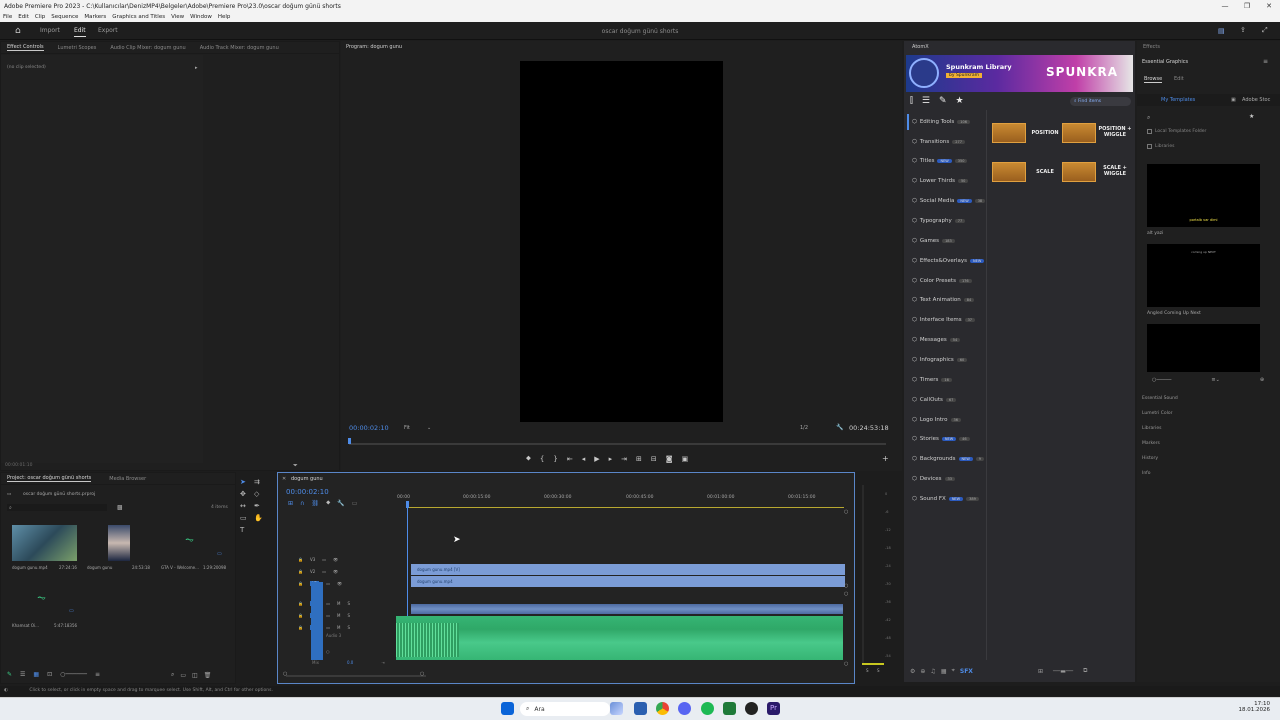 This screenshot has height=720, width=1280. I want to click on go-to-end-icon: ⇥, so click(371, 662).